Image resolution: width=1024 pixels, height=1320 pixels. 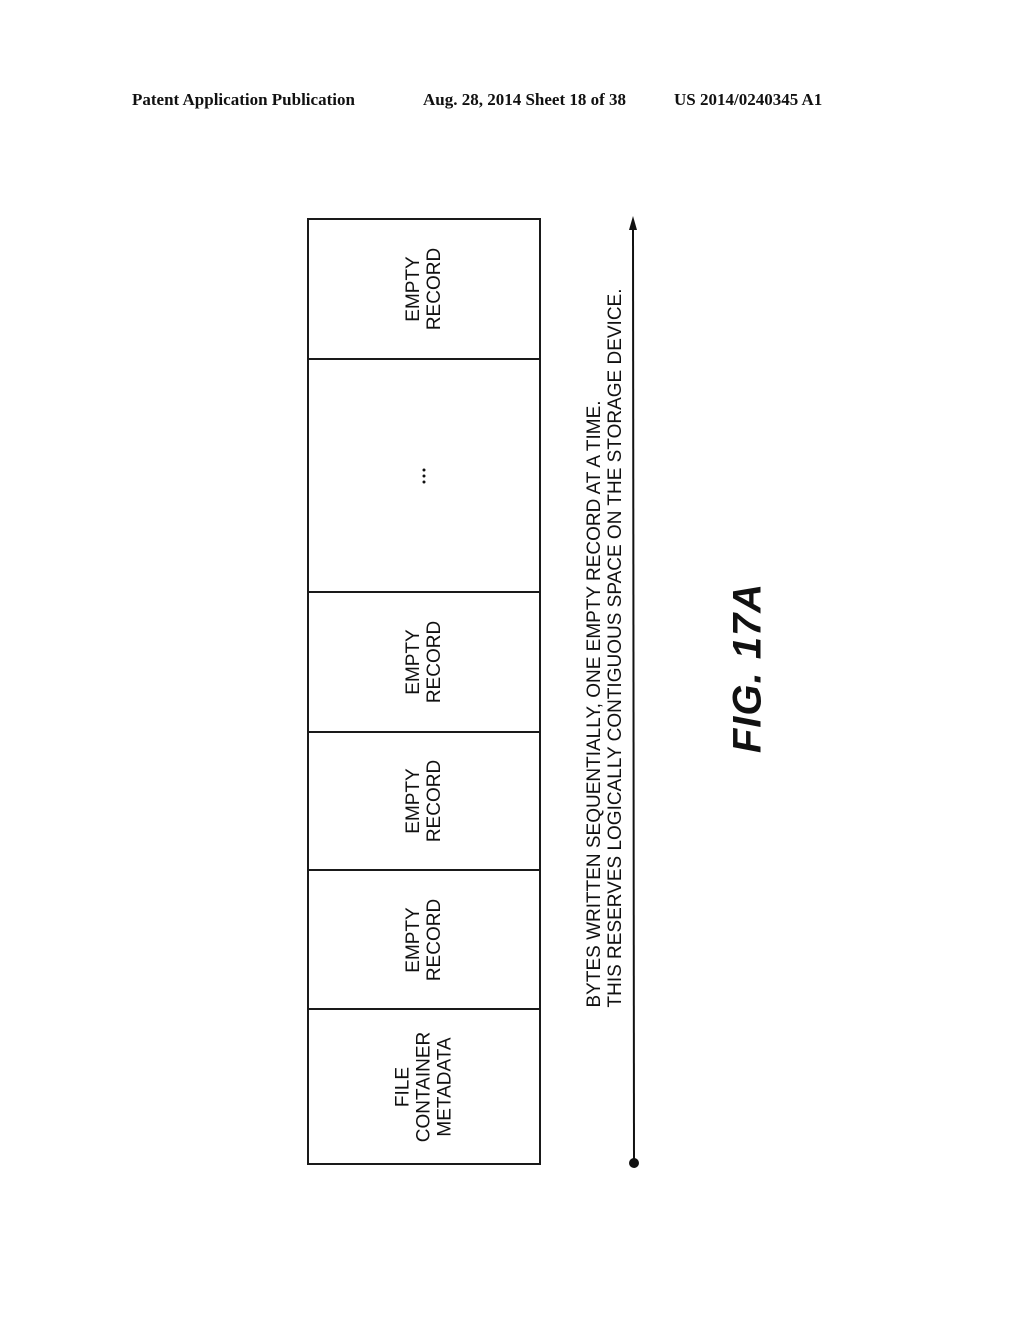 I want to click on ellipsis-cell, so click(x=424, y=474).